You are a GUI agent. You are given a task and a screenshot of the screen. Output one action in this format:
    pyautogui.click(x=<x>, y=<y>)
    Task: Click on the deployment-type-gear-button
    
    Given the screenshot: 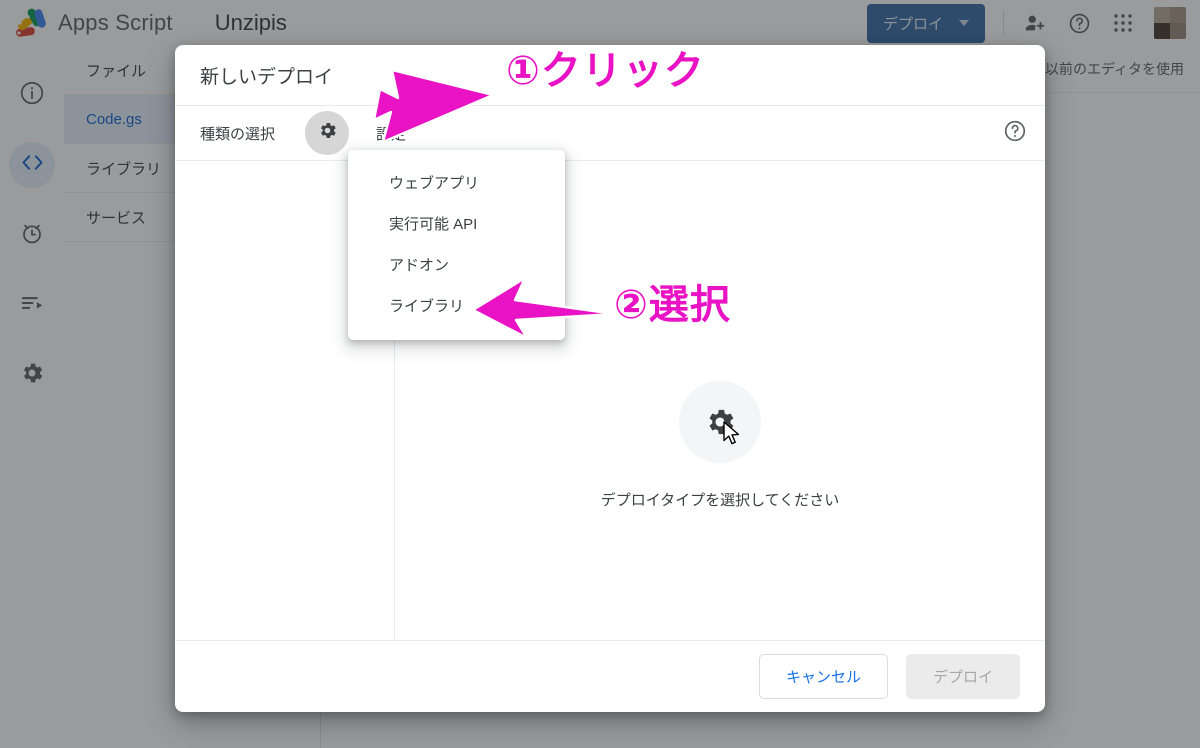 What is the action you would take?
    pyautogui.click(x=327, y=133)
    